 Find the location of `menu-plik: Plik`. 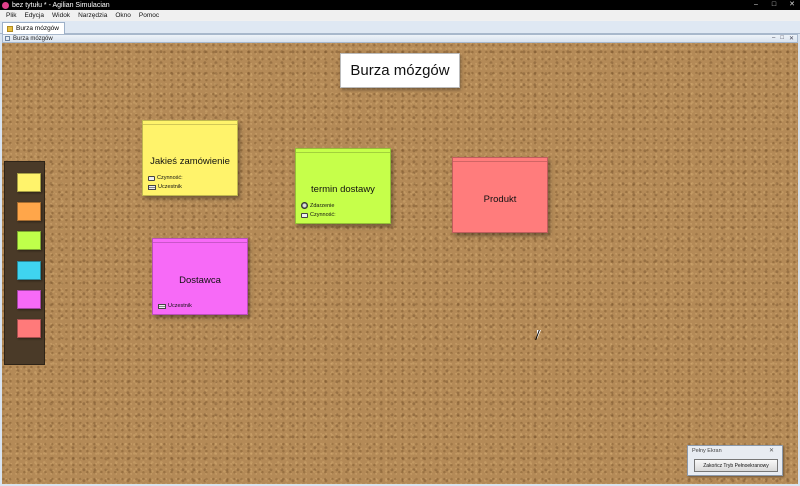

menu-plik: Plik is located at coordinates (11, 15).